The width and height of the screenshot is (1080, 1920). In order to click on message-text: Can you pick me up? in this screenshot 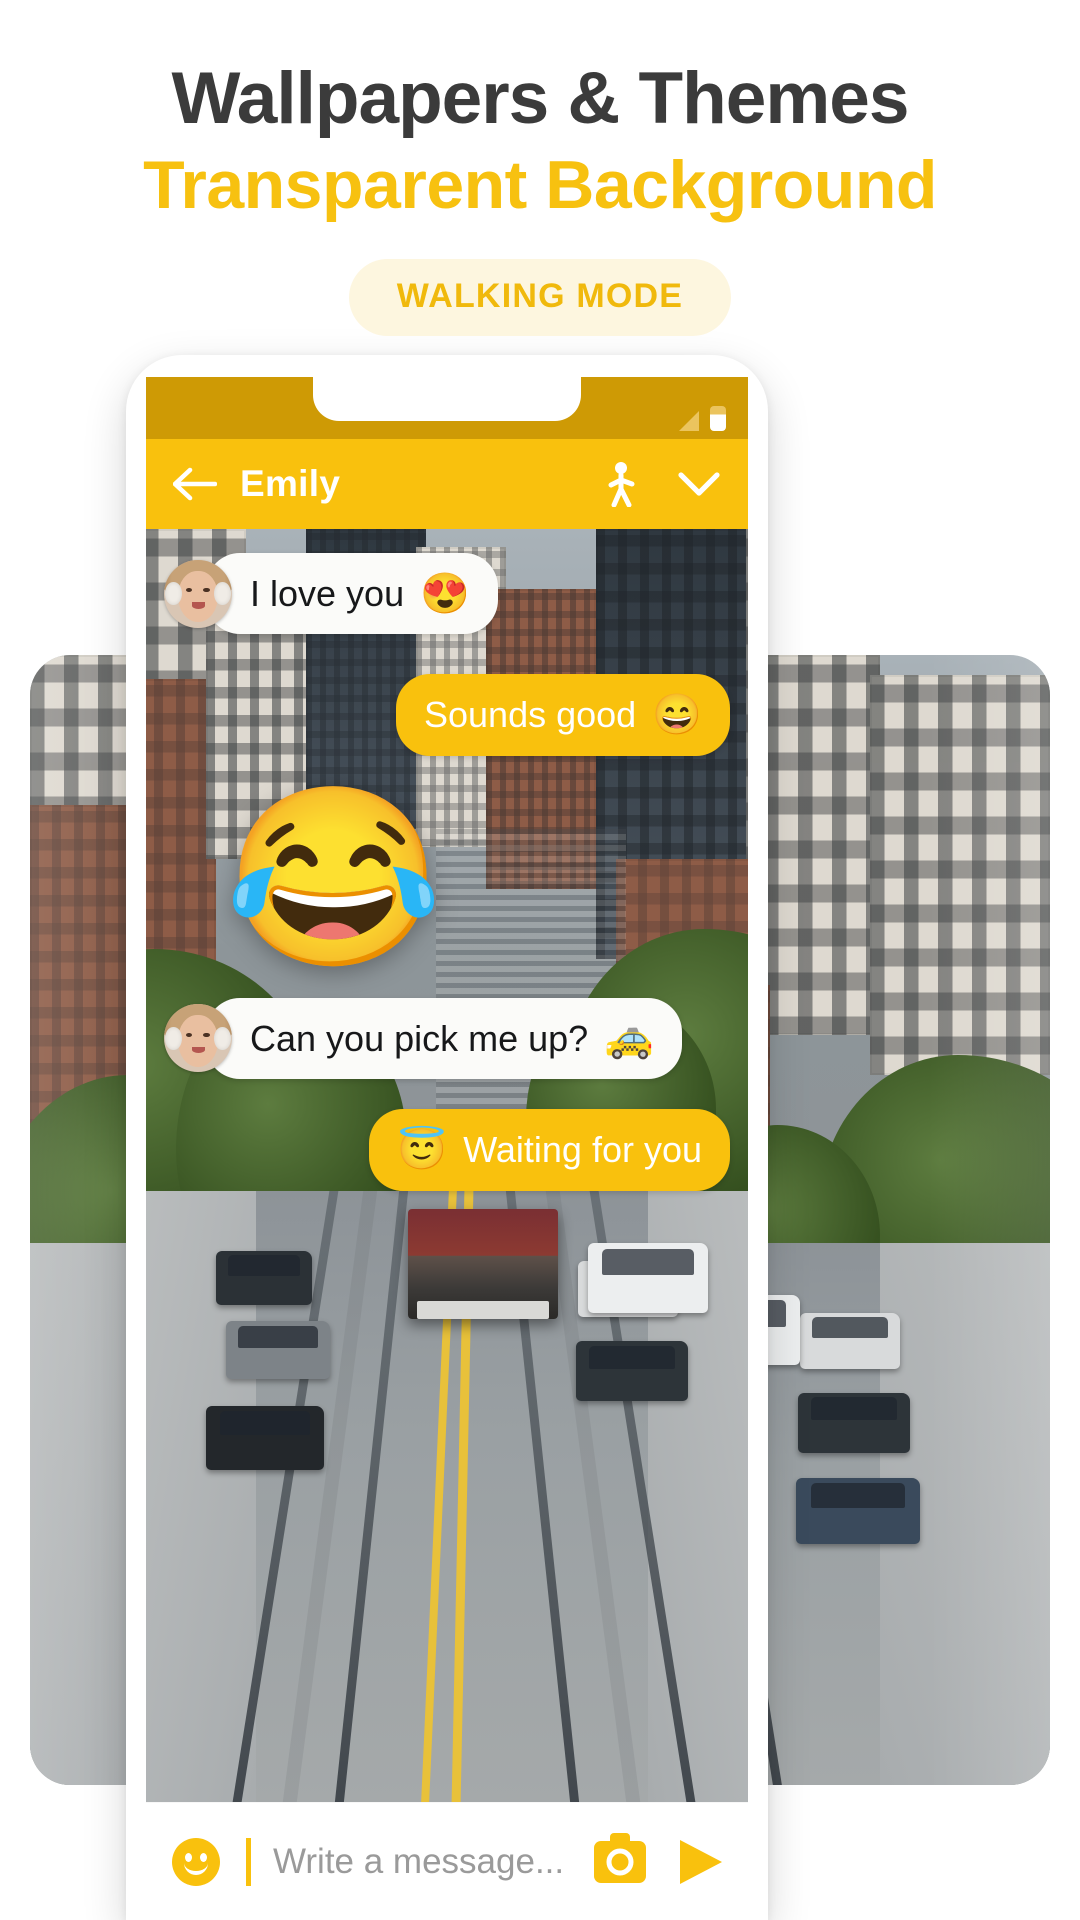, I will do `click(419, 1038)`.